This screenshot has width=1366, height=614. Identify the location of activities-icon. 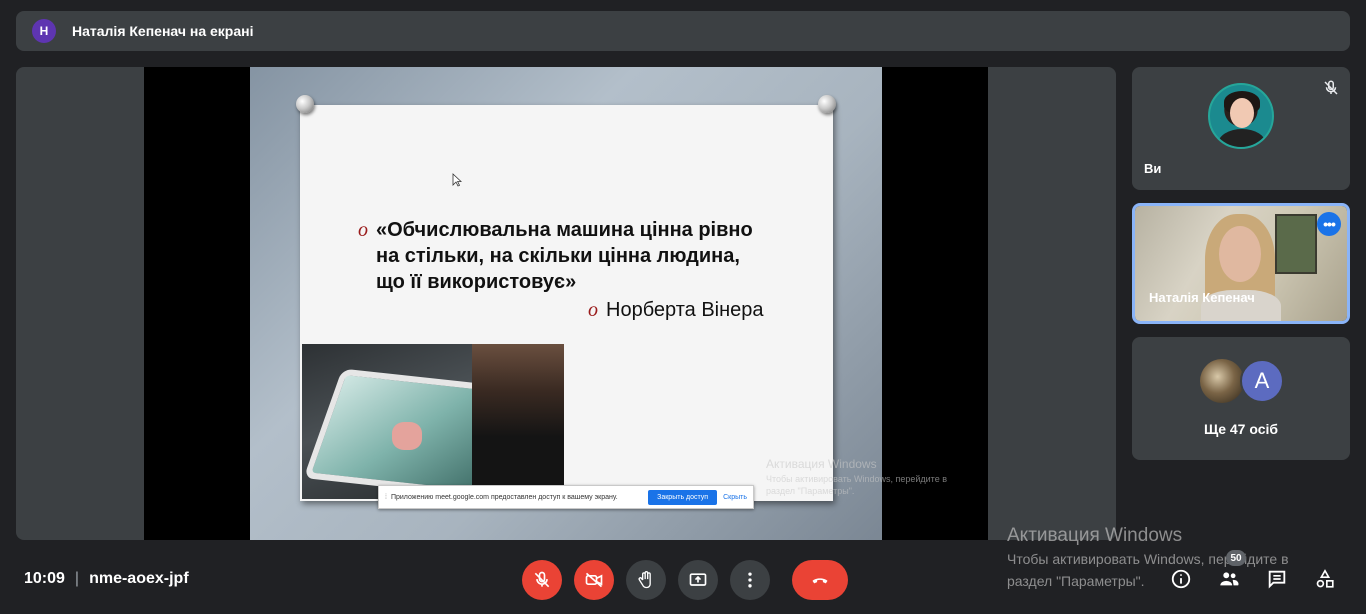
(1325, 578).